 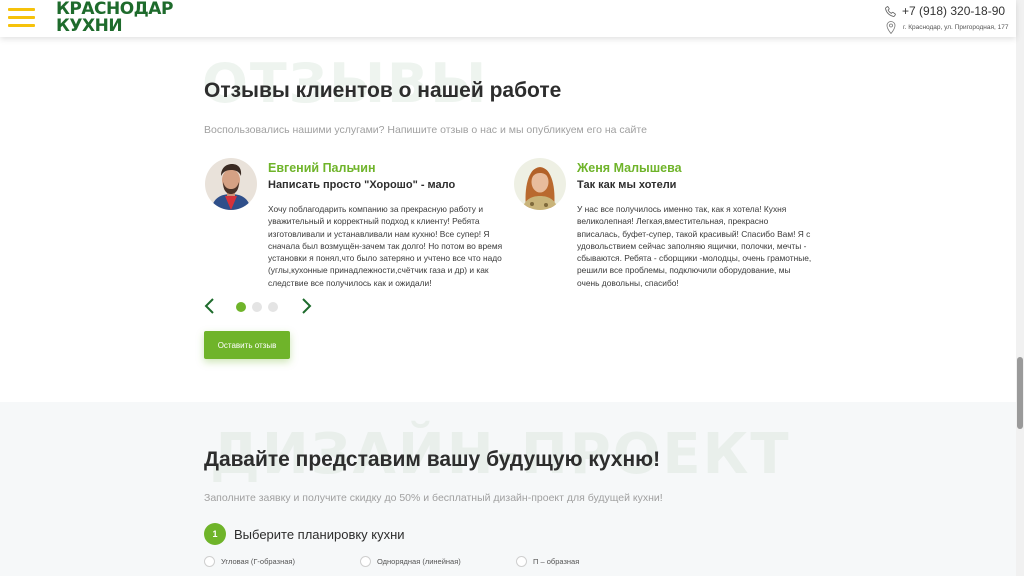 I want to click on header-address: г. Краснодар, ул. Пригородная, 177, so click(x=946, y=27).